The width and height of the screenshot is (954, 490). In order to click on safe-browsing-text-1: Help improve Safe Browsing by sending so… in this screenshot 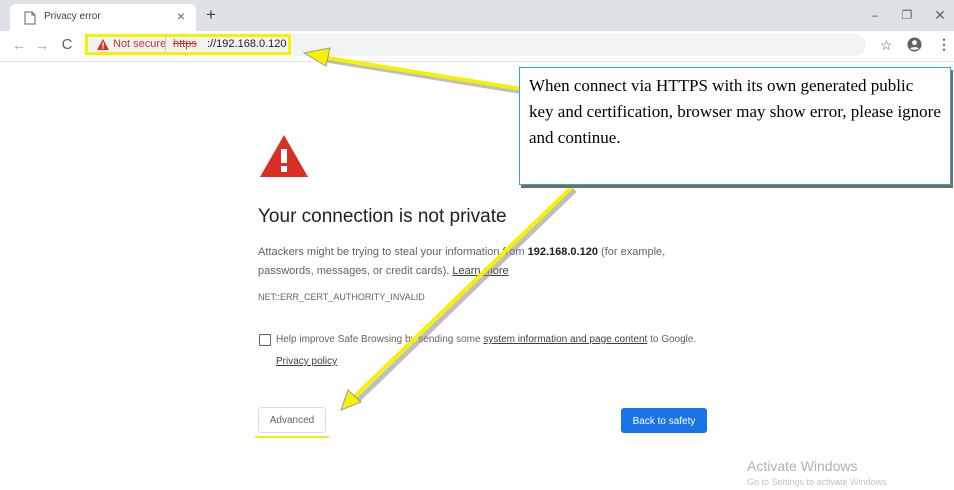, I will do `click(380, 339)`.